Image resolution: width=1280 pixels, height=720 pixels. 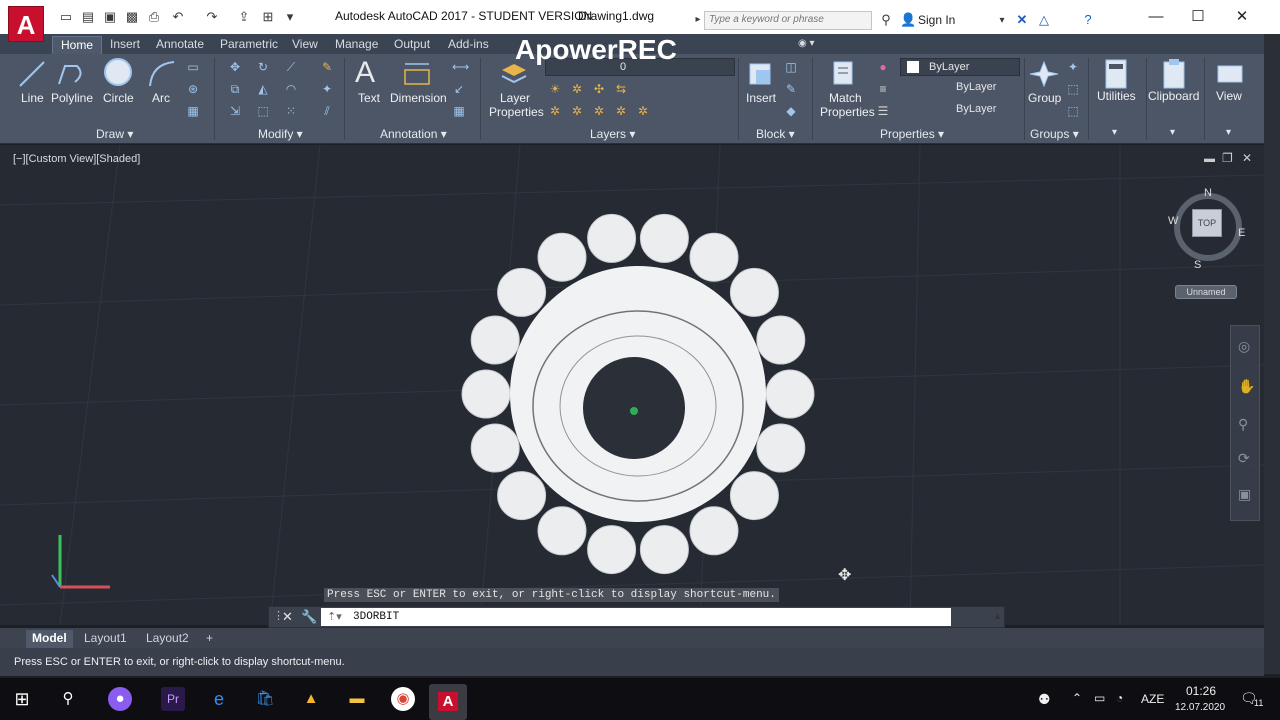 What do you see at coordinates (280, 134) in the screenshot?
I see `modify-panel-label: DrawModify ▾` at bounding box center [280, 134].